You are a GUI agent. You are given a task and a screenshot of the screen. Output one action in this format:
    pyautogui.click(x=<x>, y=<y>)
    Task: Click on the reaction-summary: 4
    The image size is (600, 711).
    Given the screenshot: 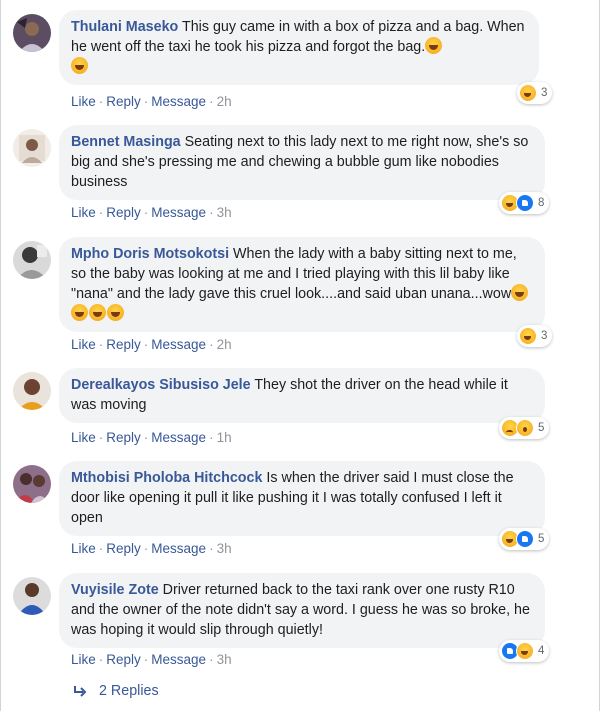 What is the action you would take?
    pyautogui.click(x=524, y=651)
    